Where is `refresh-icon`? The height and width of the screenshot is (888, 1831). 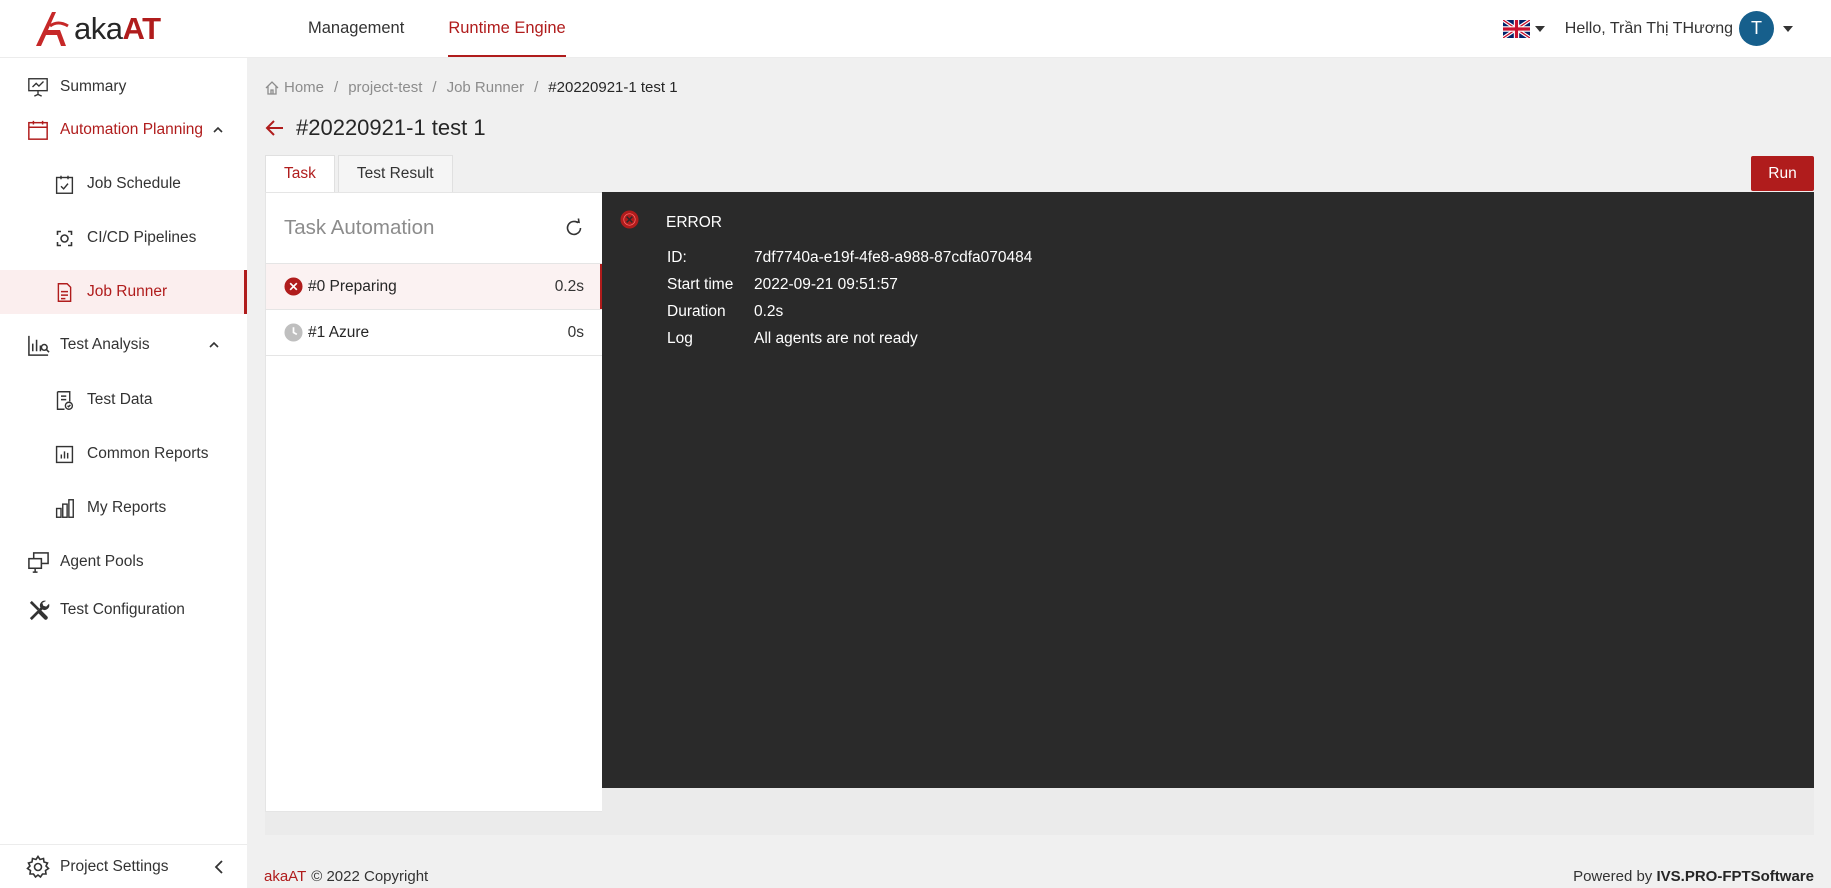
refresh-icon is located at coordinates (574, 228).